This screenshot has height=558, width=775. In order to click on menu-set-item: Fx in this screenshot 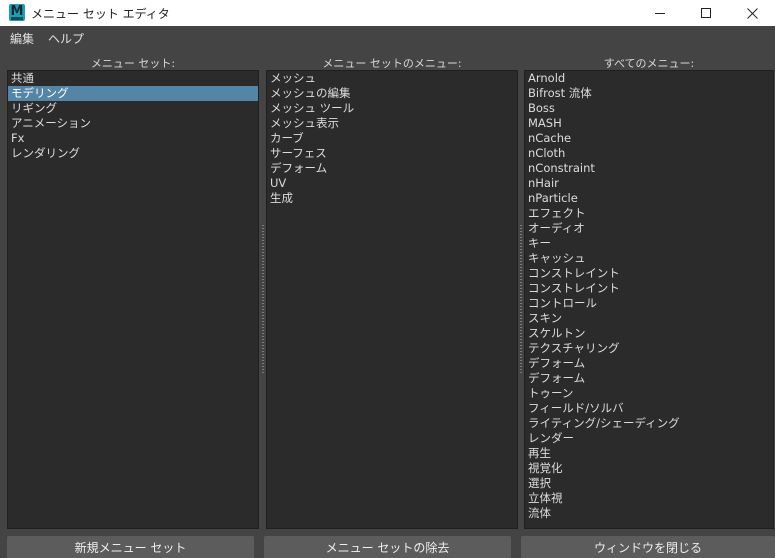, I will do `click(133, 138)`.